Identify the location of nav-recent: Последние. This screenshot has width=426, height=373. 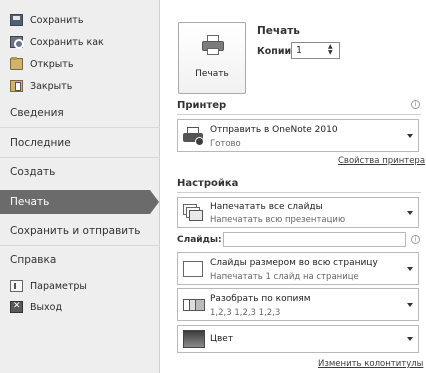
(80, 143).